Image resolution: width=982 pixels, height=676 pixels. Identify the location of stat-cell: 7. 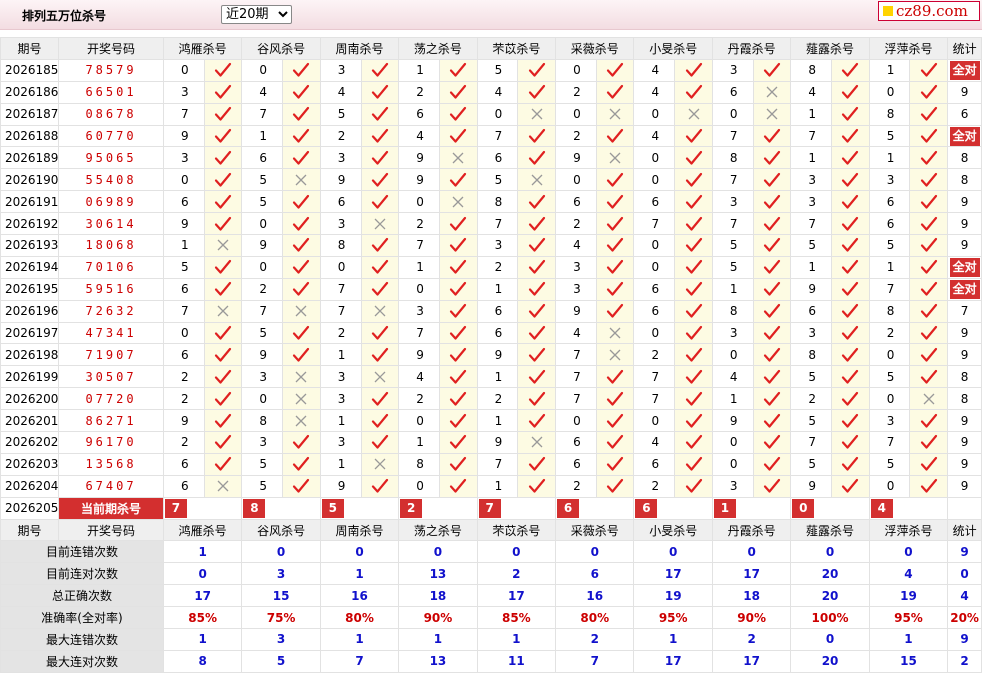
(964, 311).